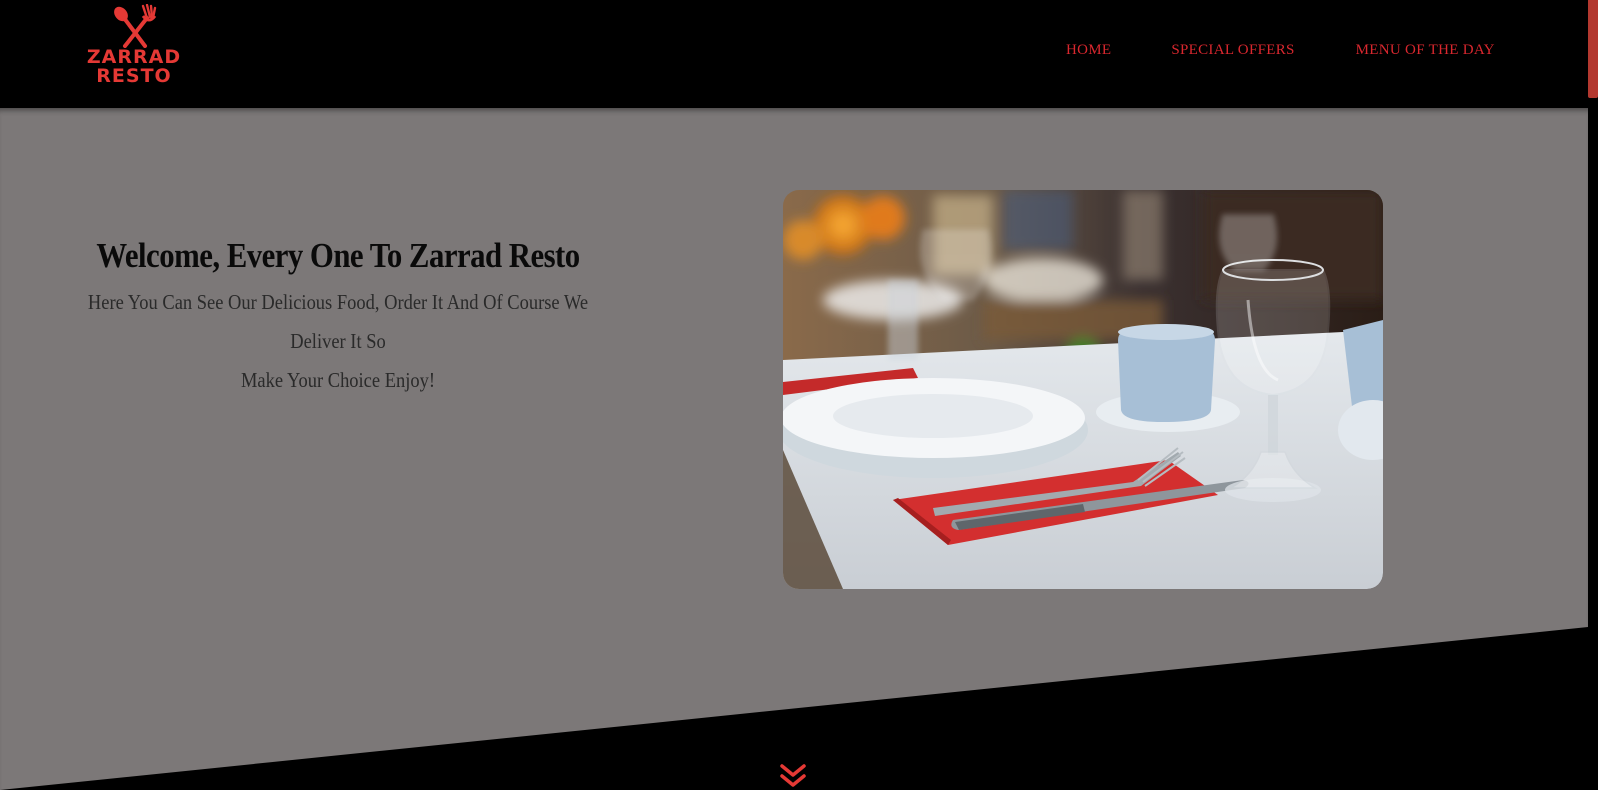 Image resolution: width=1598 pixels, height=790 pixels. I want to click on nav-menu-of-the-day: MENU OF THE DAY, so click(1425, 50).